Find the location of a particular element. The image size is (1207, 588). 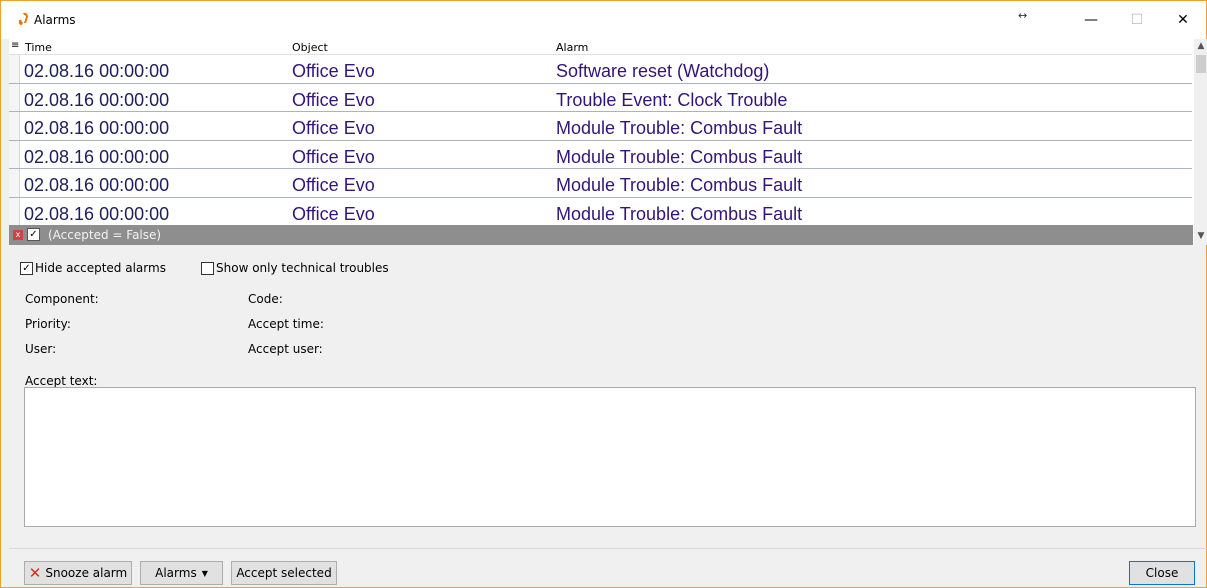

user-label: User: is located at coordinates (41, 349).